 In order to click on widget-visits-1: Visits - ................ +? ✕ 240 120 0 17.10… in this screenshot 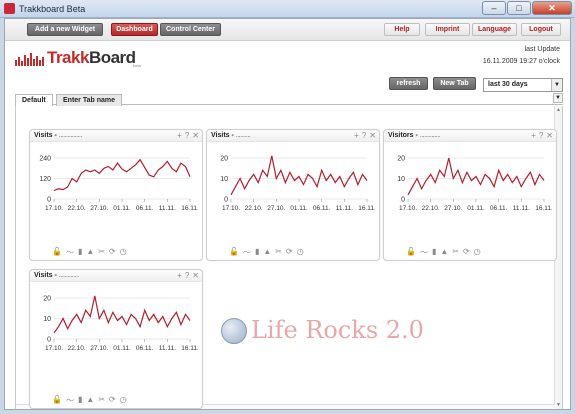, I will do `click(116, 195)`.